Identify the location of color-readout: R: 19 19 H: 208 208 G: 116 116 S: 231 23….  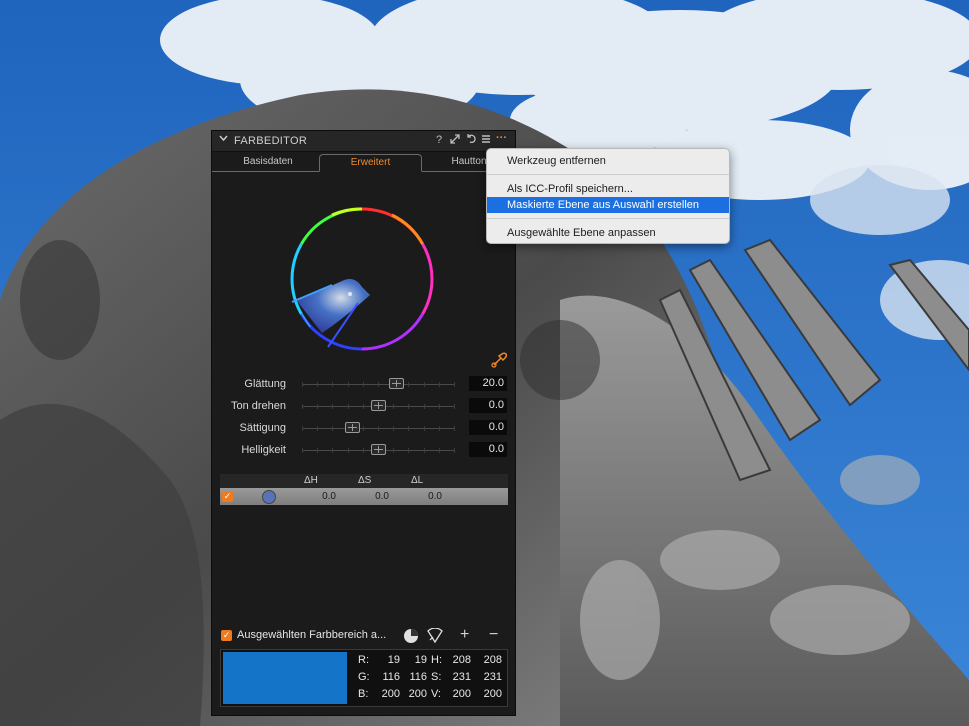
(364, 678).